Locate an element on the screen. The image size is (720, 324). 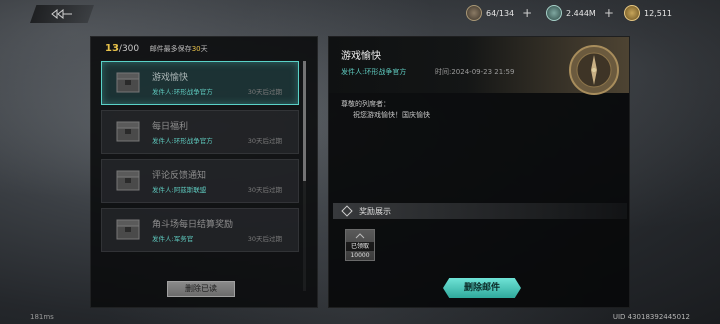
back-arrow-icon is located at coordinates (61, 14).